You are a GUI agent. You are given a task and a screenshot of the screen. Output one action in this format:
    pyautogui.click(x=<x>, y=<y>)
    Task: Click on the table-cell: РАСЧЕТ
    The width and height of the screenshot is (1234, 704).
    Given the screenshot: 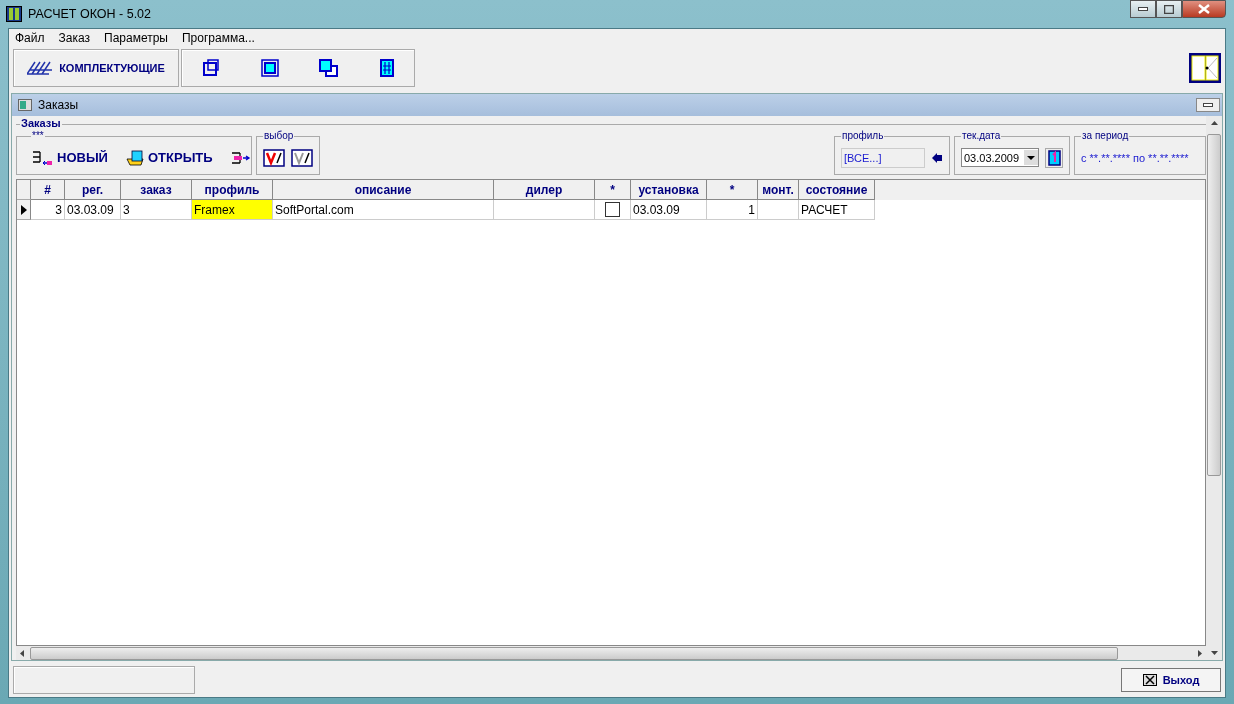 What is the action you would take?
    pyautogui.click(x=837, y=210)
    